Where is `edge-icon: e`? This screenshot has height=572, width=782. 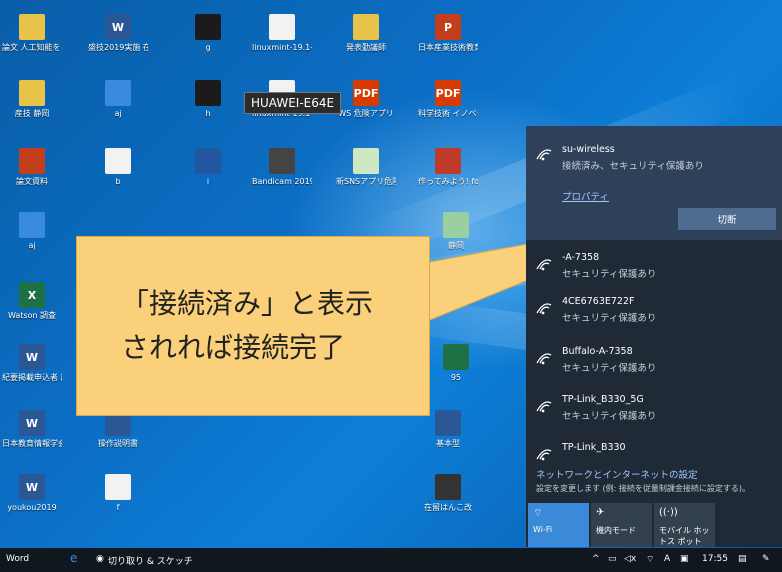
edge-icon: e is located at coordinates (73, 558).